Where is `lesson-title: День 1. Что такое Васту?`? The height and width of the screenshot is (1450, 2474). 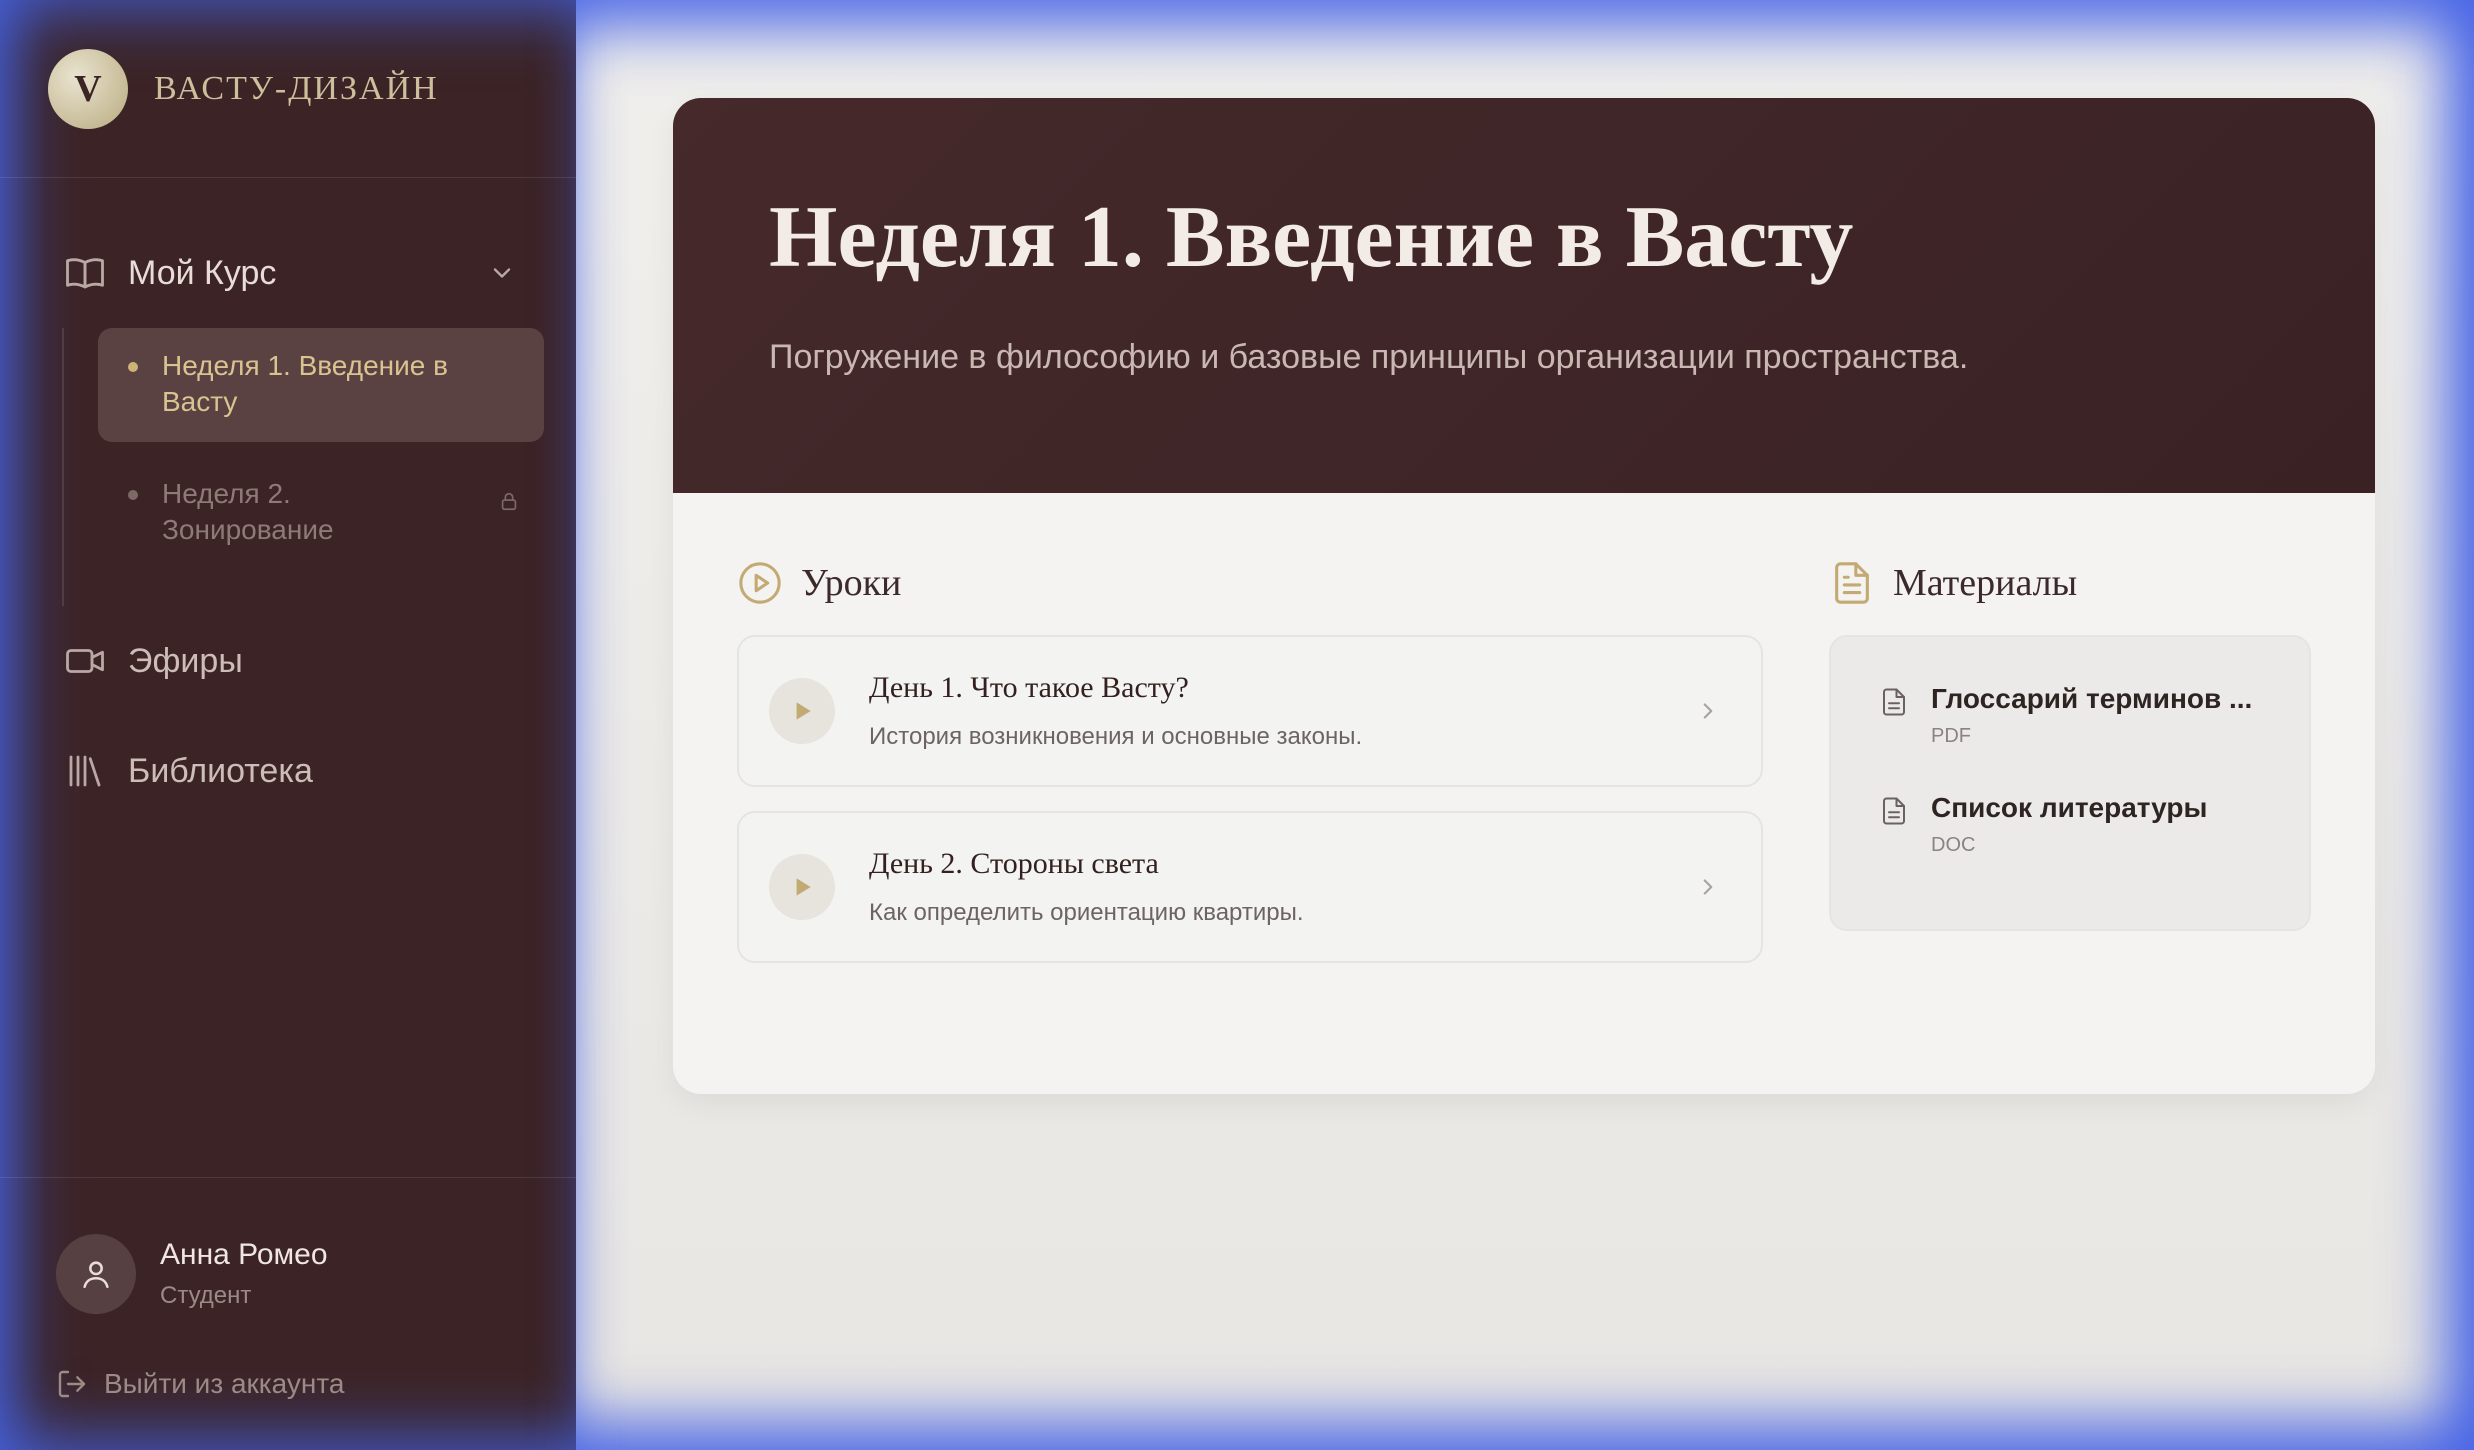
lesson-title: День 1. Что такое Васту? is located at coordinates (1029, 687).